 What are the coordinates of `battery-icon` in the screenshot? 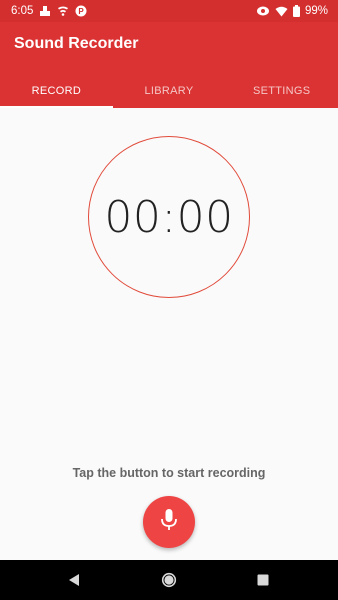 It's located at (296, 11).